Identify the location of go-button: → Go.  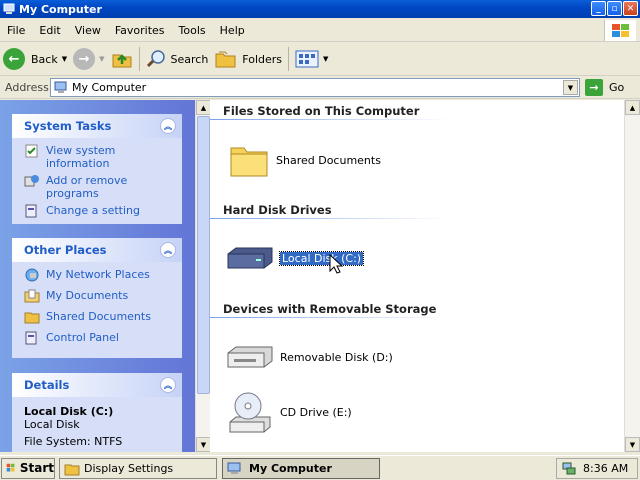
(604, 87).